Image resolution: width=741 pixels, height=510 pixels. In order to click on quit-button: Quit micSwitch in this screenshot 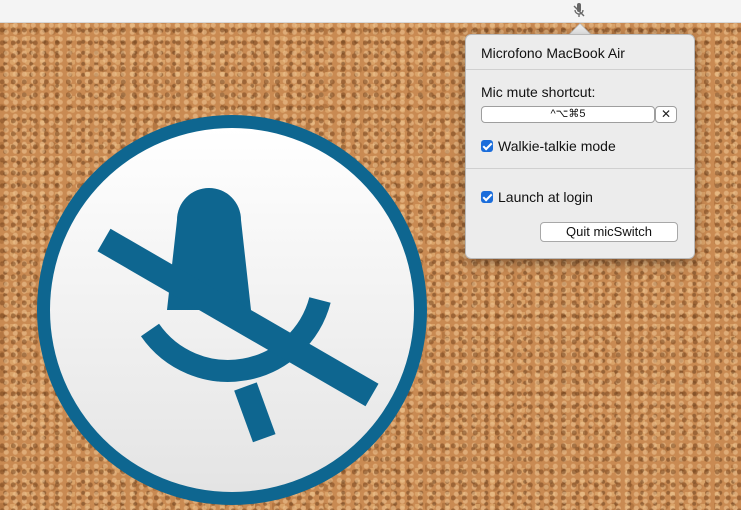, I will do `click(609, 232)`.